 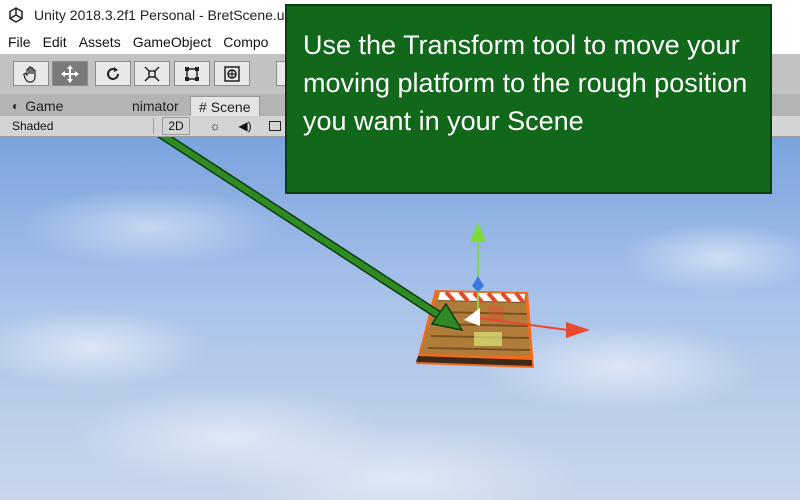 I want to click on effects-toggle, so click(x=275, y=126).